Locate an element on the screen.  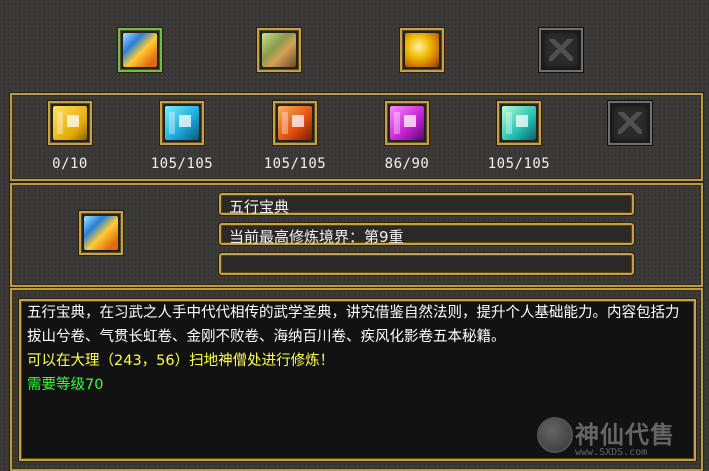
book-count-4: 86/90 is located at coordinates (407, 164).